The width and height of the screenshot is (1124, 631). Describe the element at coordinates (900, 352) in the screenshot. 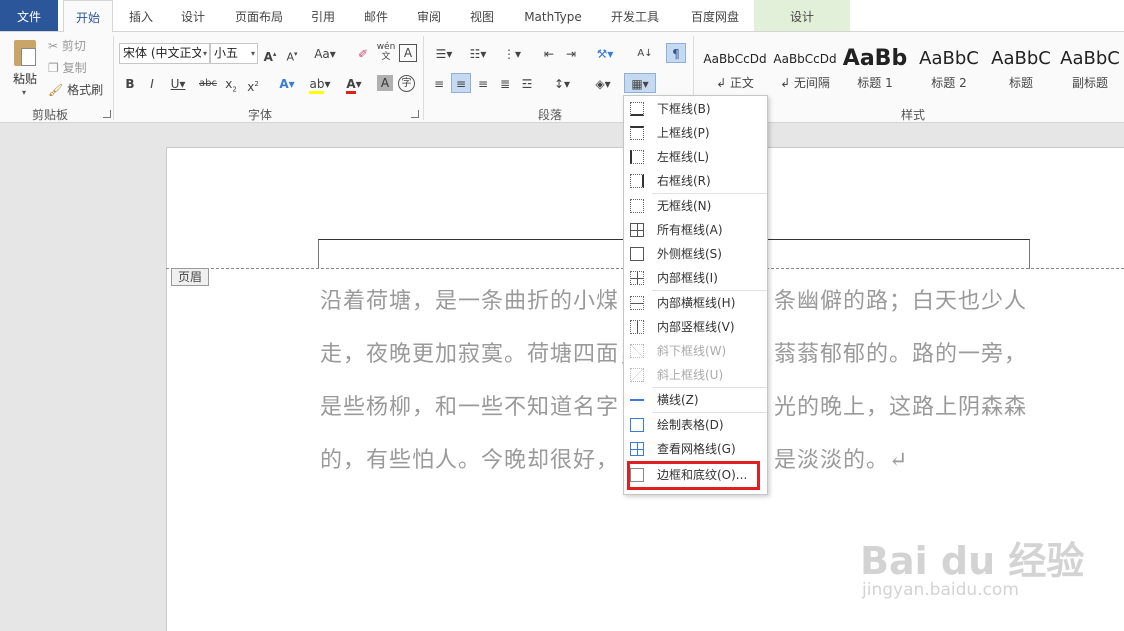

I see `body-text-line: 蓊蓊郁郁的。路的一旁，` at that location.